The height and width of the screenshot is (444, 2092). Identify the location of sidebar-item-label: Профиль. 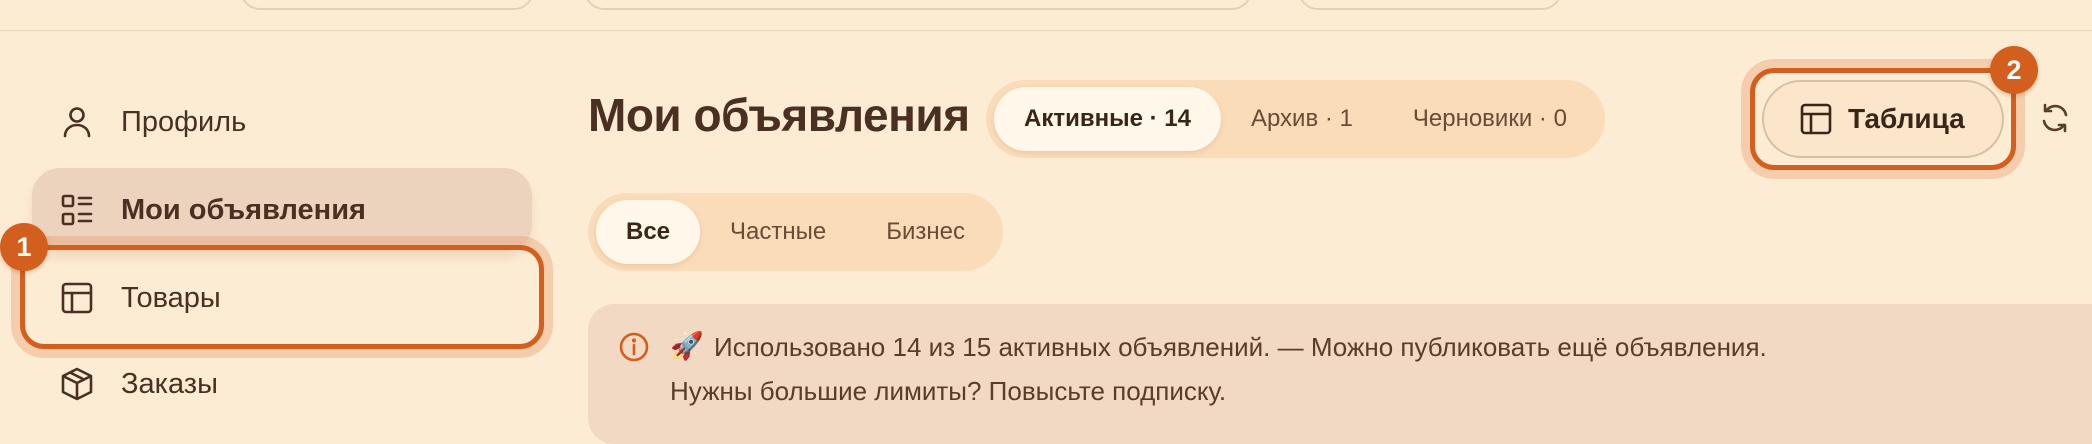
(184, 121).